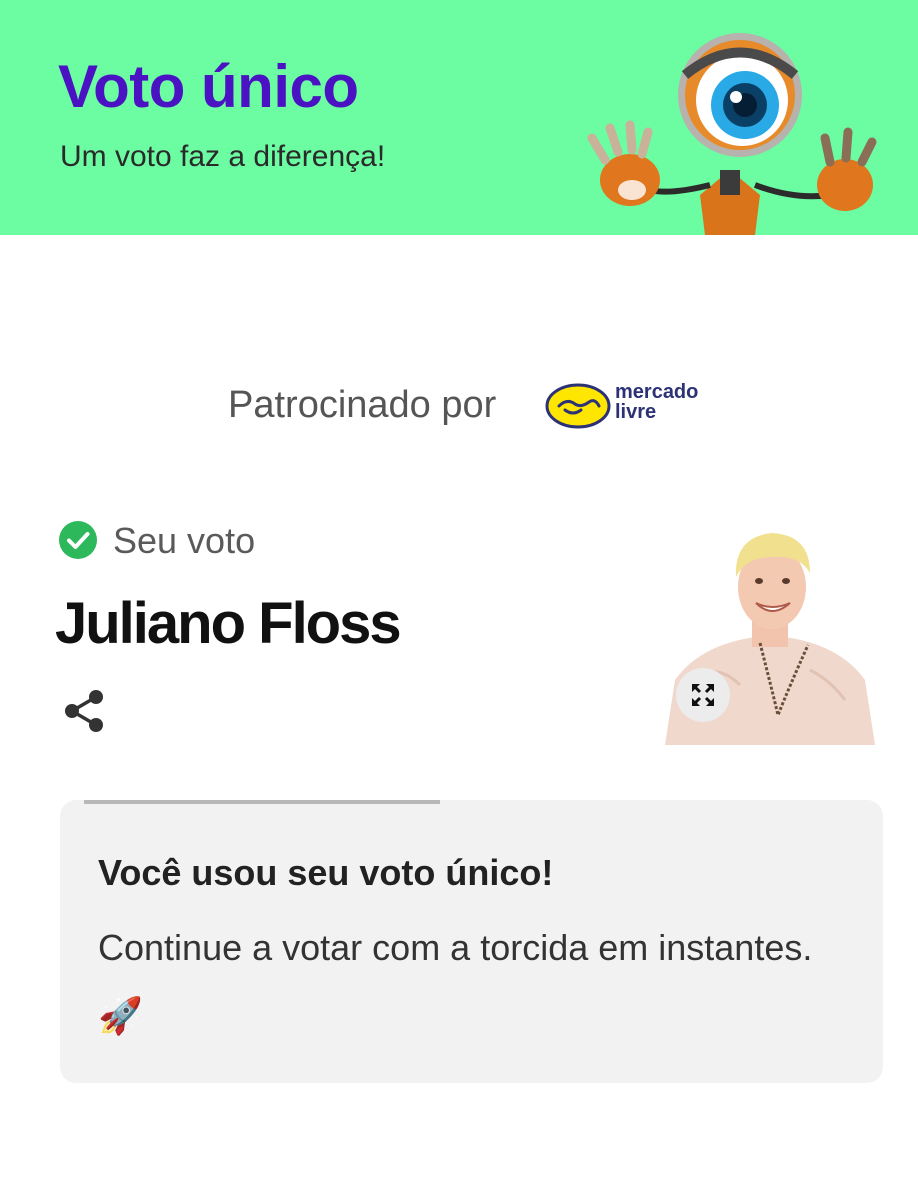 The width and height of the screenshot is (918, 1200). I want to click on candidate-name: Juliano Floss, so click(228, 623).